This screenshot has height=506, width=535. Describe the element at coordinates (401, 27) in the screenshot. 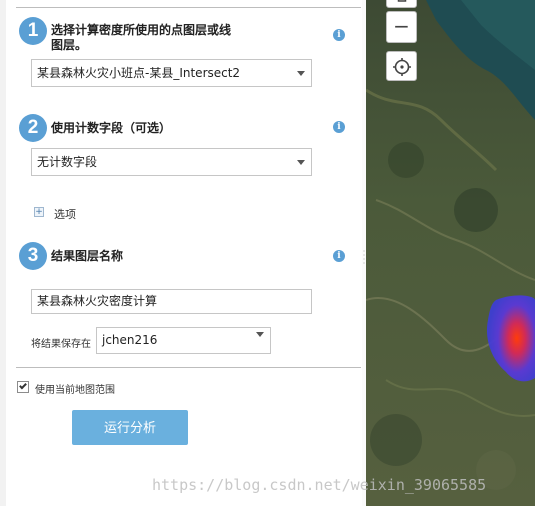

I see `zoom-out-button: −` at that location.